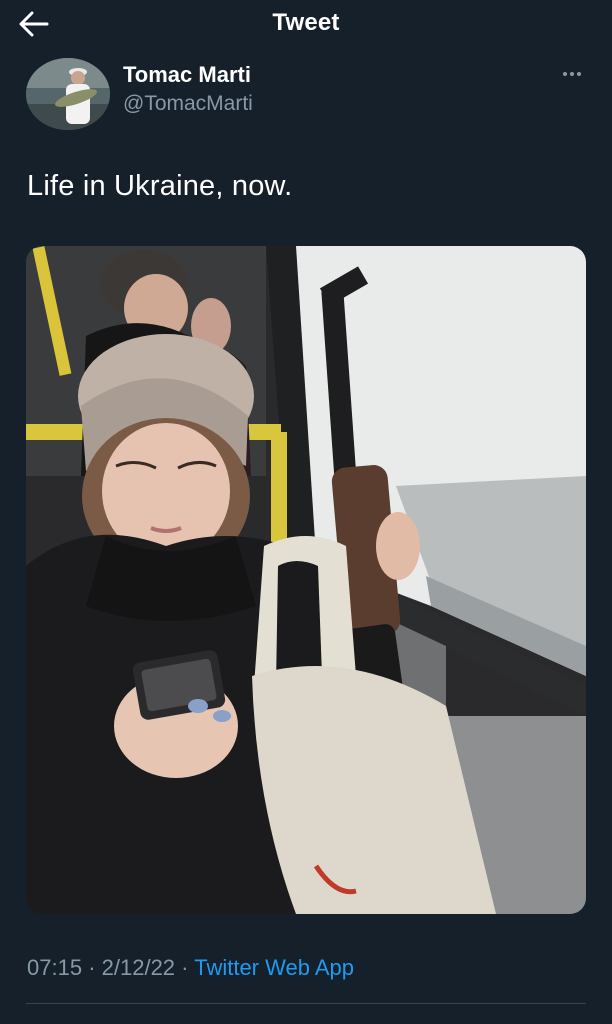  What do you see at coordinates (306, 1003) in the screenshot?
I see `divider` at bounding box center [306, 1003].